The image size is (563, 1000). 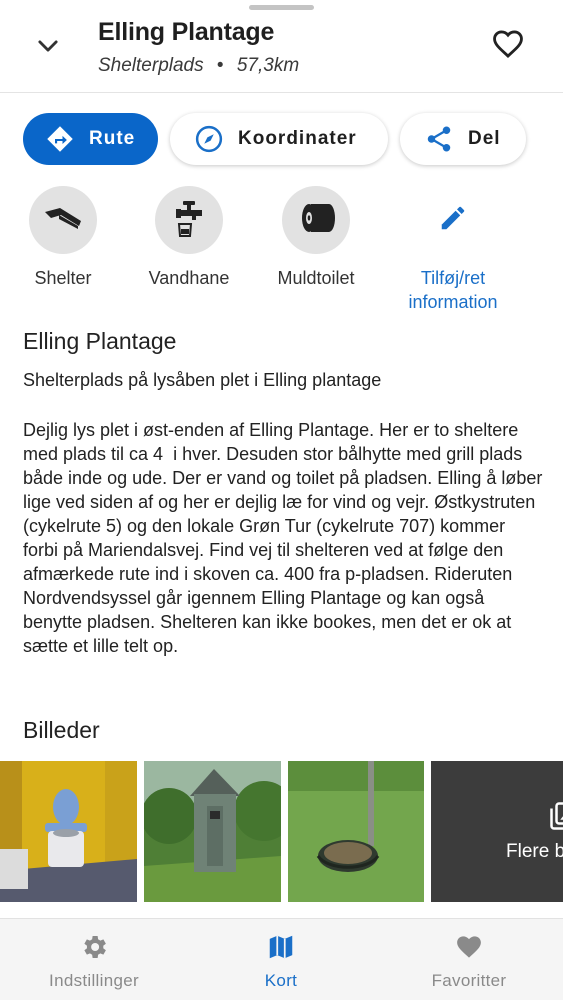 What do you see at coordinates (439, 139) in the screenshot?
I see `share-icon` at bounding box center [439, 139].